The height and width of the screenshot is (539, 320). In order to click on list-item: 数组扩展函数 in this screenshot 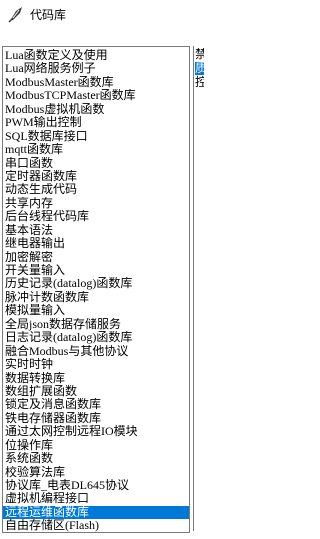, I will do `click(96, 391)`.